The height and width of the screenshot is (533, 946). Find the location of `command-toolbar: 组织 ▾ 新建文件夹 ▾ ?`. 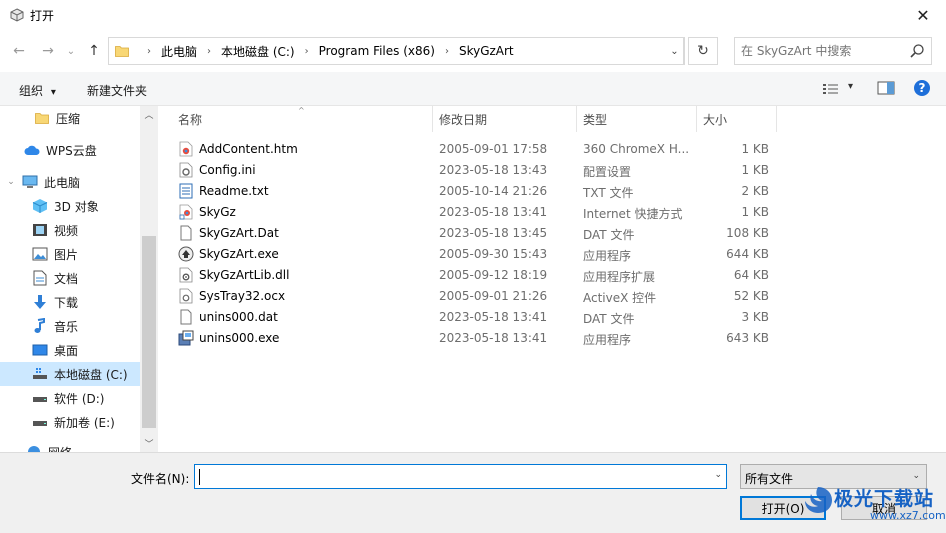

command-toolbar: 组织 ▾ 新建文件夹 ▾ ? is located at coordinates (473, 89).